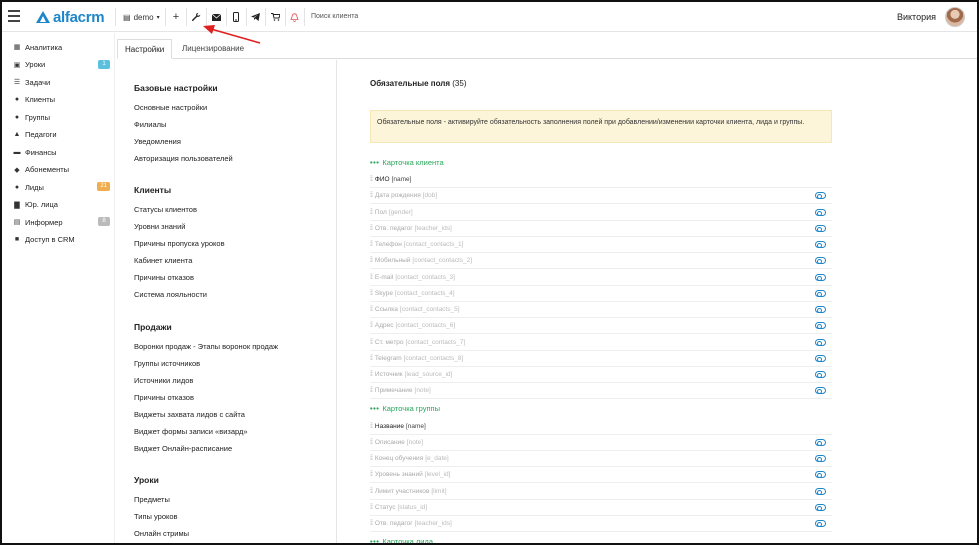 This screenshot has height=545, width=979. I want to click on client-search: Поиск клиента, so click(334, 16).